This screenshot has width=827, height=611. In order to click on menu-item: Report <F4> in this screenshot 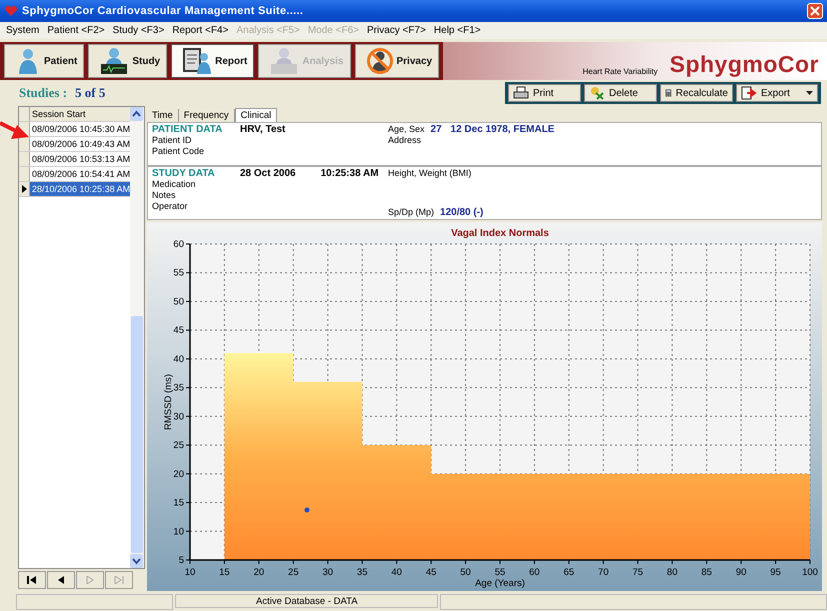, I will do `click(200, 30)`.